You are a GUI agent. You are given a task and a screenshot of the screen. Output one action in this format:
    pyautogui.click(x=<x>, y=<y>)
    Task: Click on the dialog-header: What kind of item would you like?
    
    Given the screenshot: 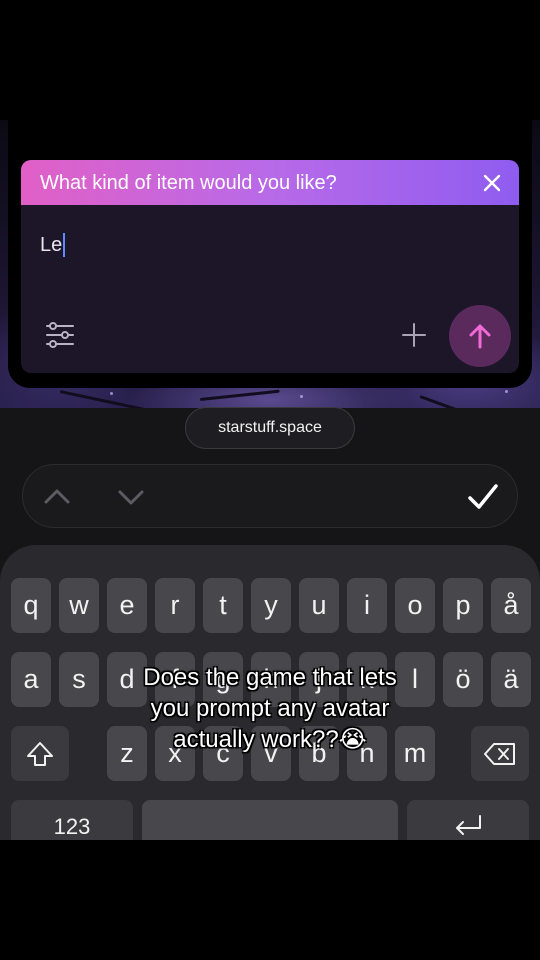 What is the action you would take?
    pyautogui.click(x=270, y=182)
    